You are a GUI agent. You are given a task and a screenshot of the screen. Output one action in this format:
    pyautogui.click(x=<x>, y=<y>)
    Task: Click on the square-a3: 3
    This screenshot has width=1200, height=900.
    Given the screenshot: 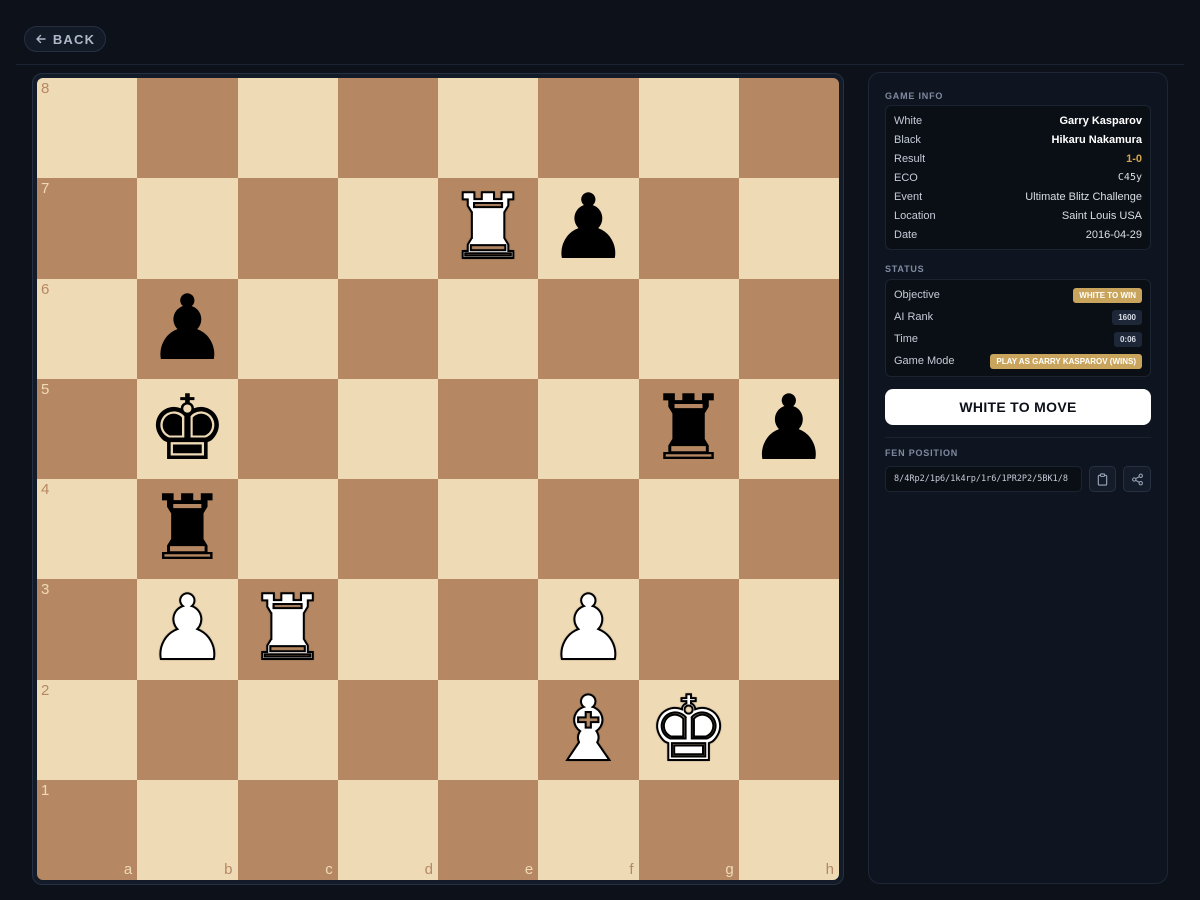 What is the action you would take?
    pyautogui.click(x=87, y=629)
    